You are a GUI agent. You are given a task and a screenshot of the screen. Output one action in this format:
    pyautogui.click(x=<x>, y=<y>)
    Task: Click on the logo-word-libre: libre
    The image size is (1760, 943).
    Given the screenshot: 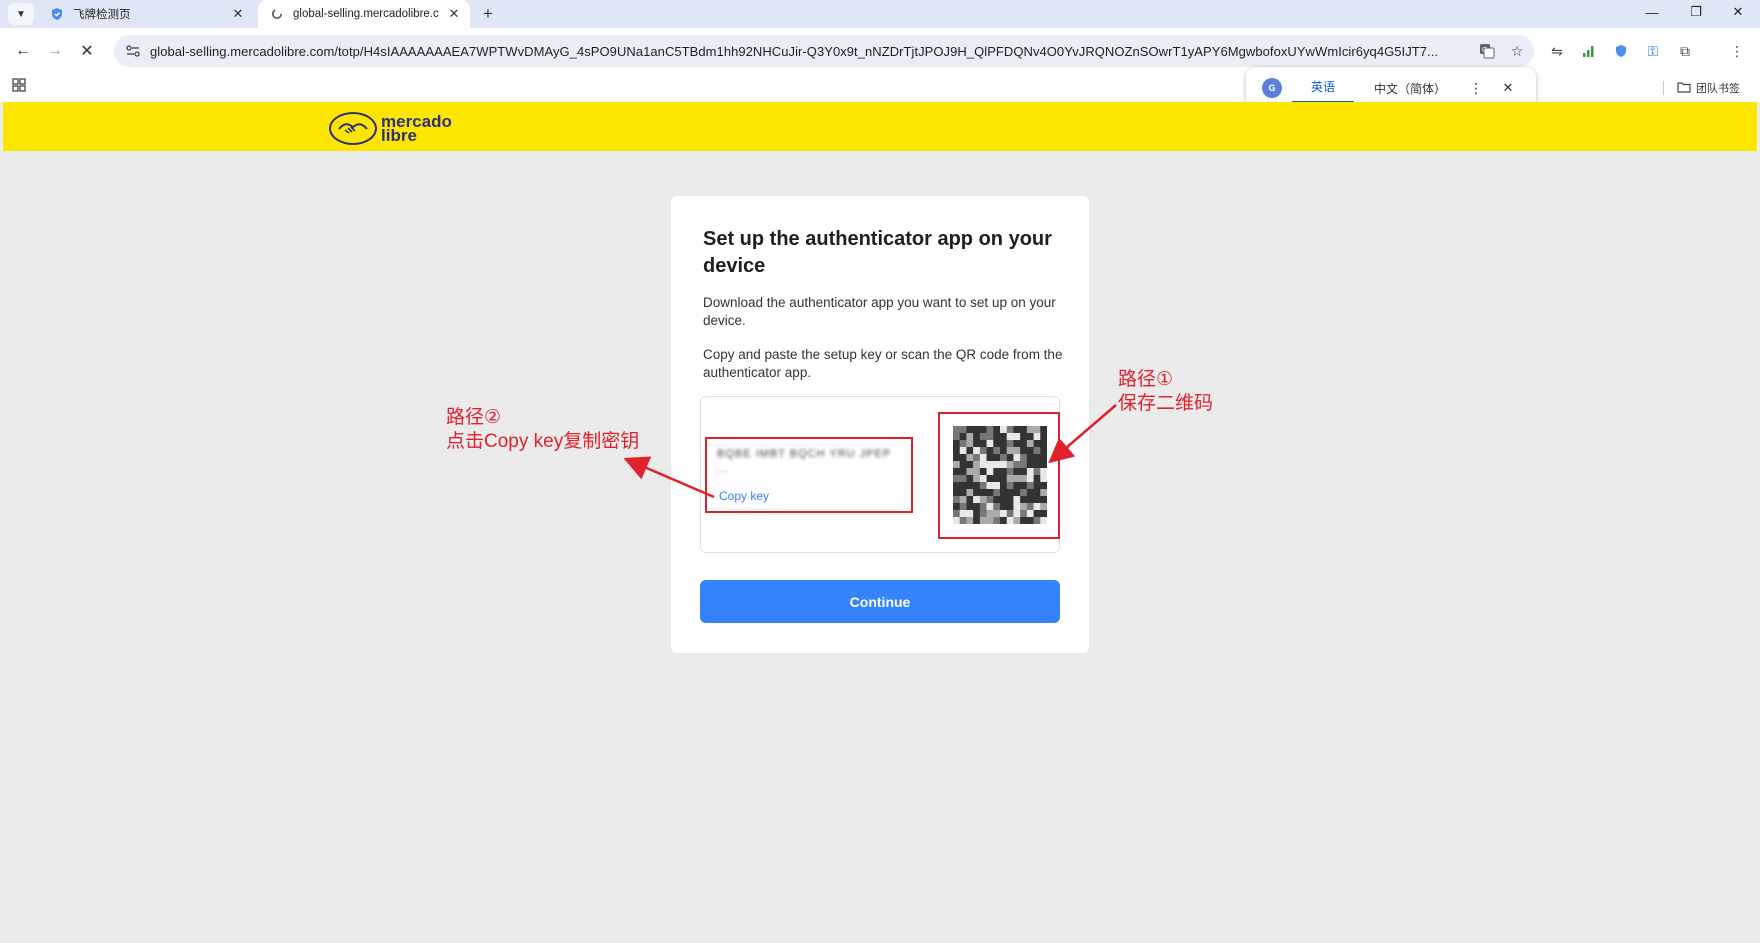 What is the action you would take?
    pyautogui.click(x=399, y=135)
    